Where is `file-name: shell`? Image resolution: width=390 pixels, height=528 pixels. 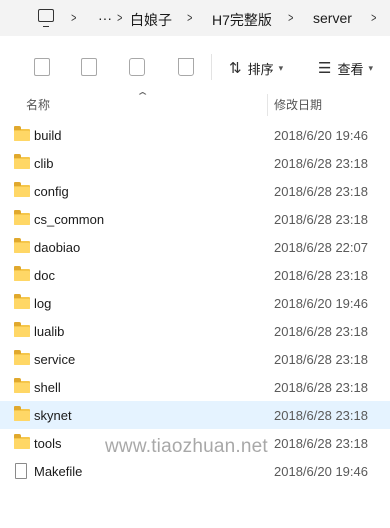 file-name: shell is located at coordinates (47, 387).